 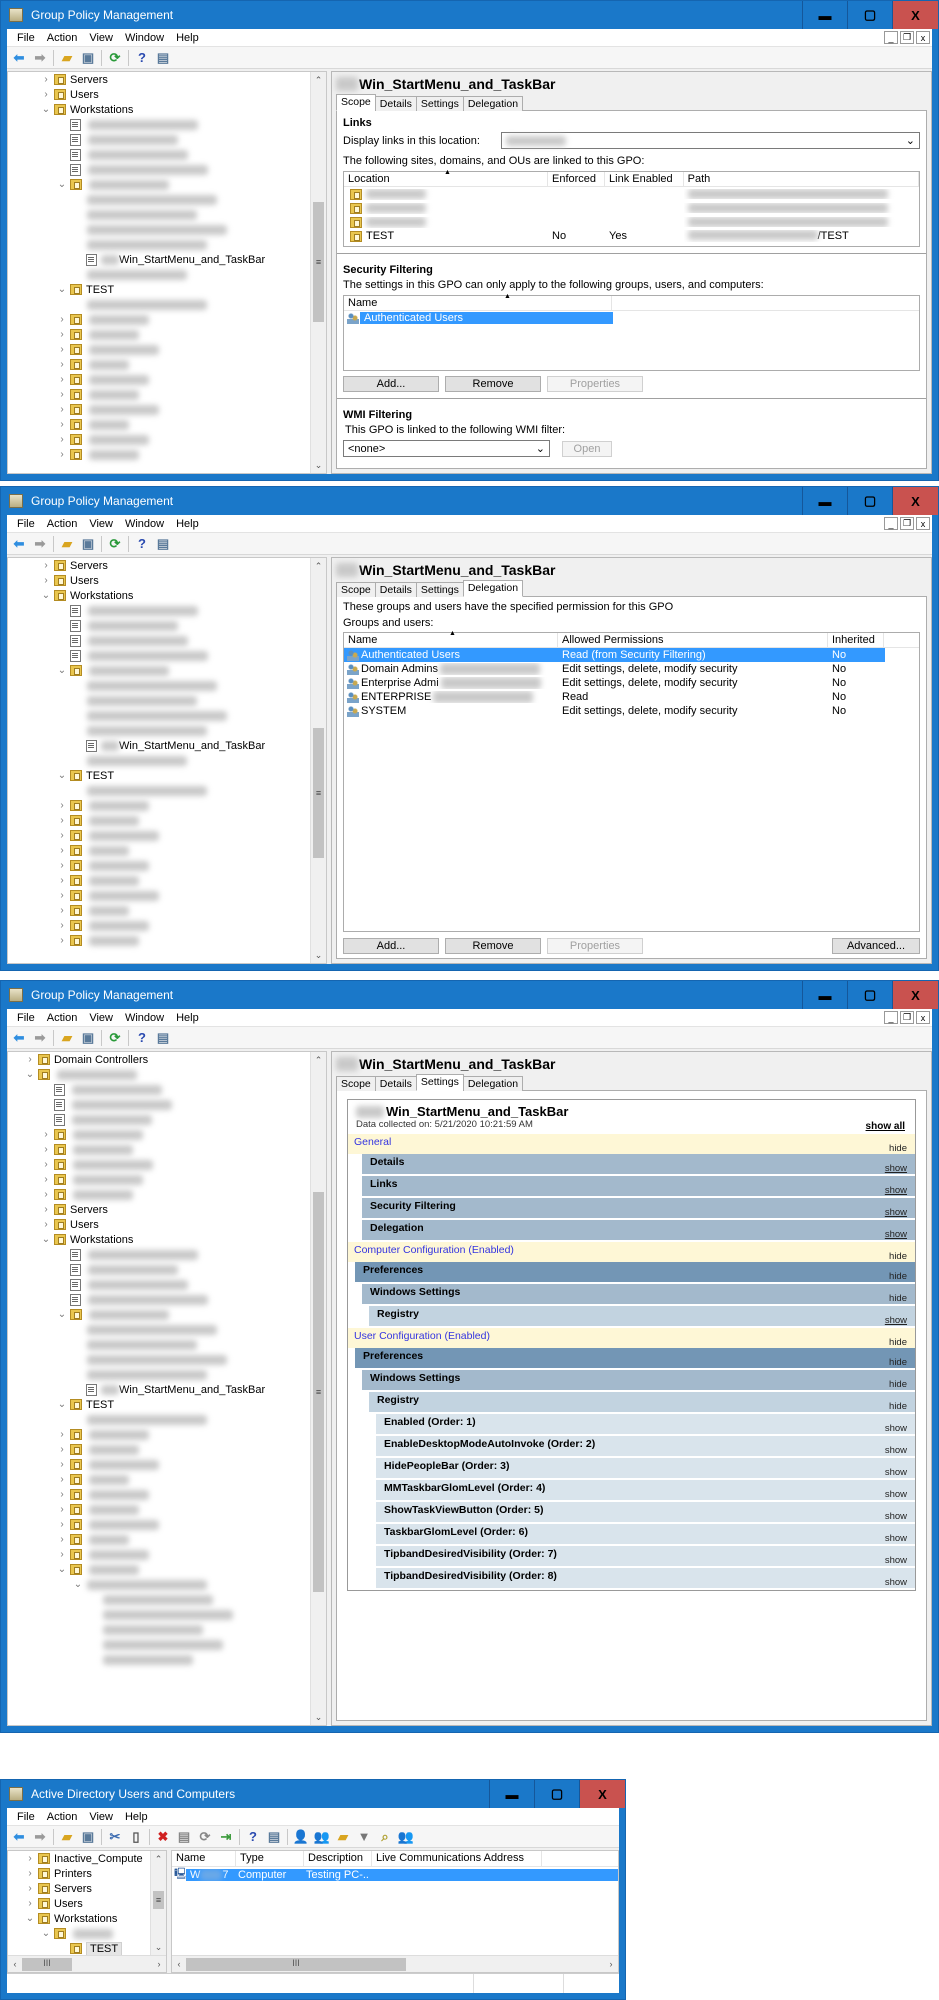 What do you see at coordinates (322, 1837) in the screenshot?
I see `new-group-icon: 👥` at bounding box center [322, 1837].